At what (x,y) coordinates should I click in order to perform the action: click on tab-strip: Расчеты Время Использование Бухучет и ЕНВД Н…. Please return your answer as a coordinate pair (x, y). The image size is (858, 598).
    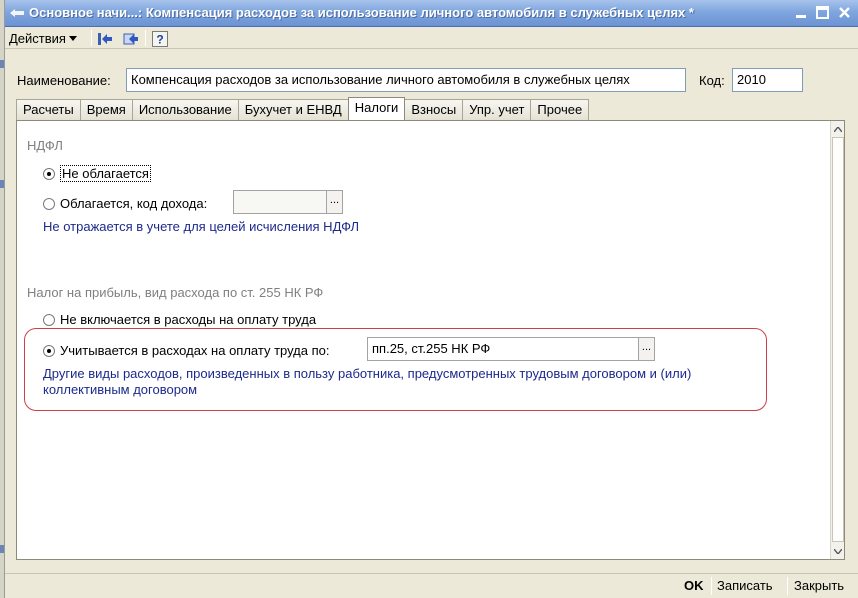
    Looking at the image, I should click on (303, 108).